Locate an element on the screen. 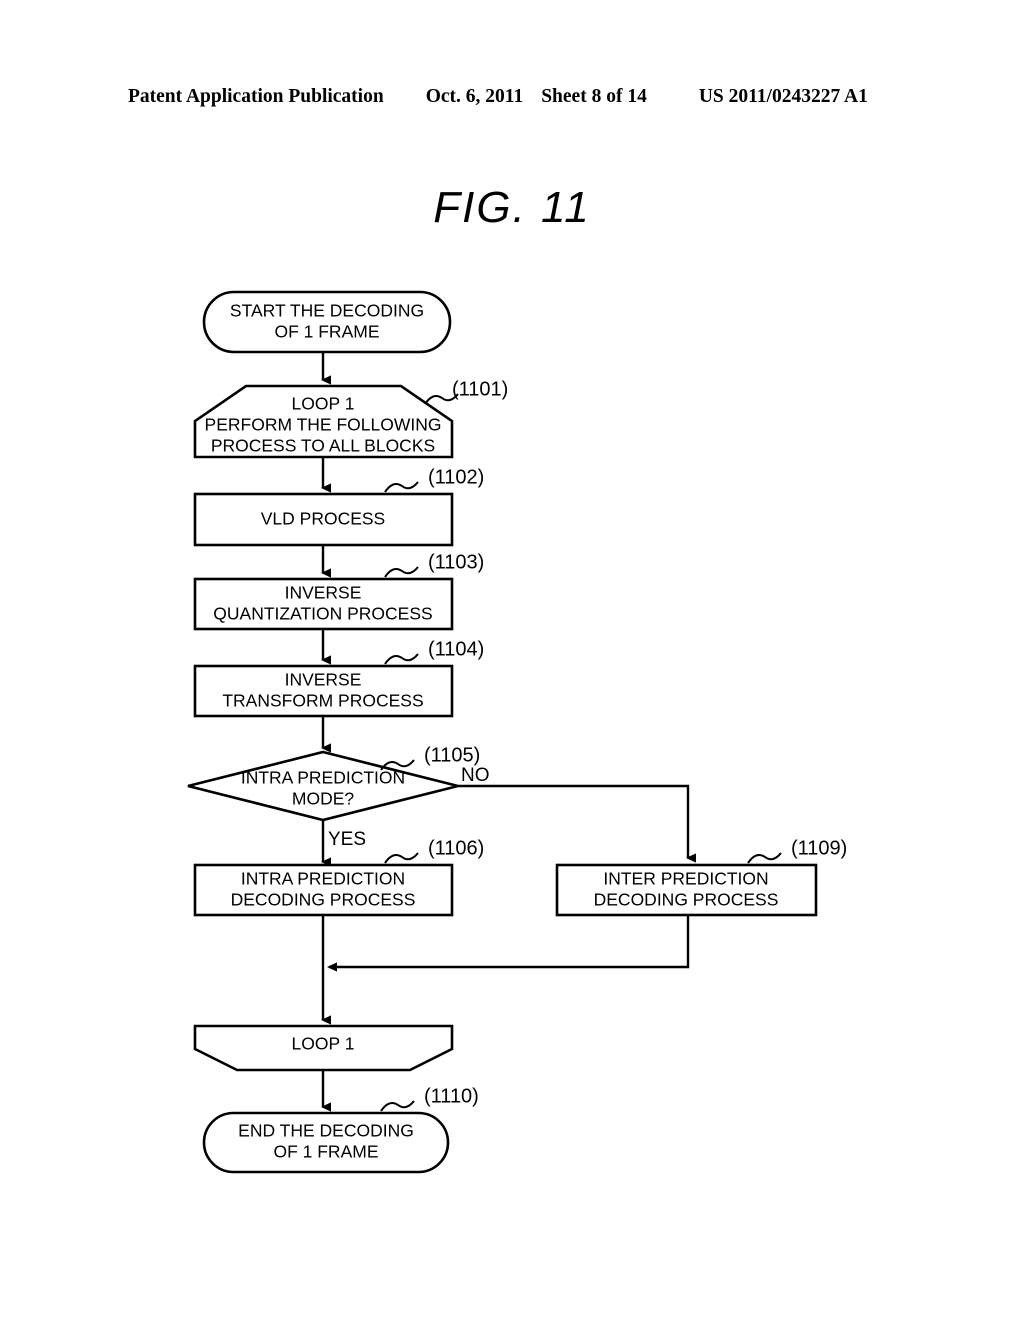 The width and height of the screenshot is (1024, 1320). vld-process-line-1: VLD PROCESS is located at coordinates (323, 519).